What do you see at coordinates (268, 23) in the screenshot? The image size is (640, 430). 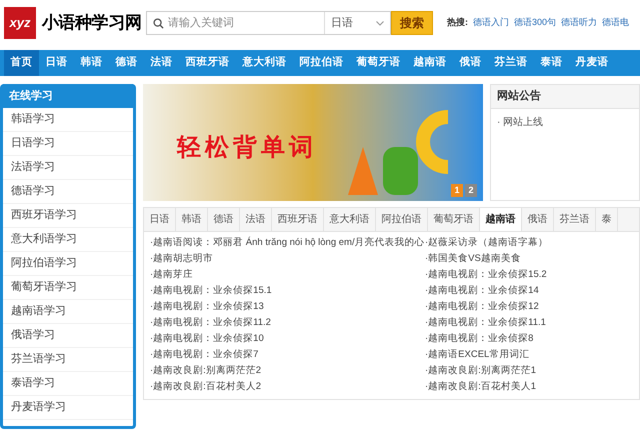 I see `search-field: 请输入关键词 日语` at bounding box center [268, 23].